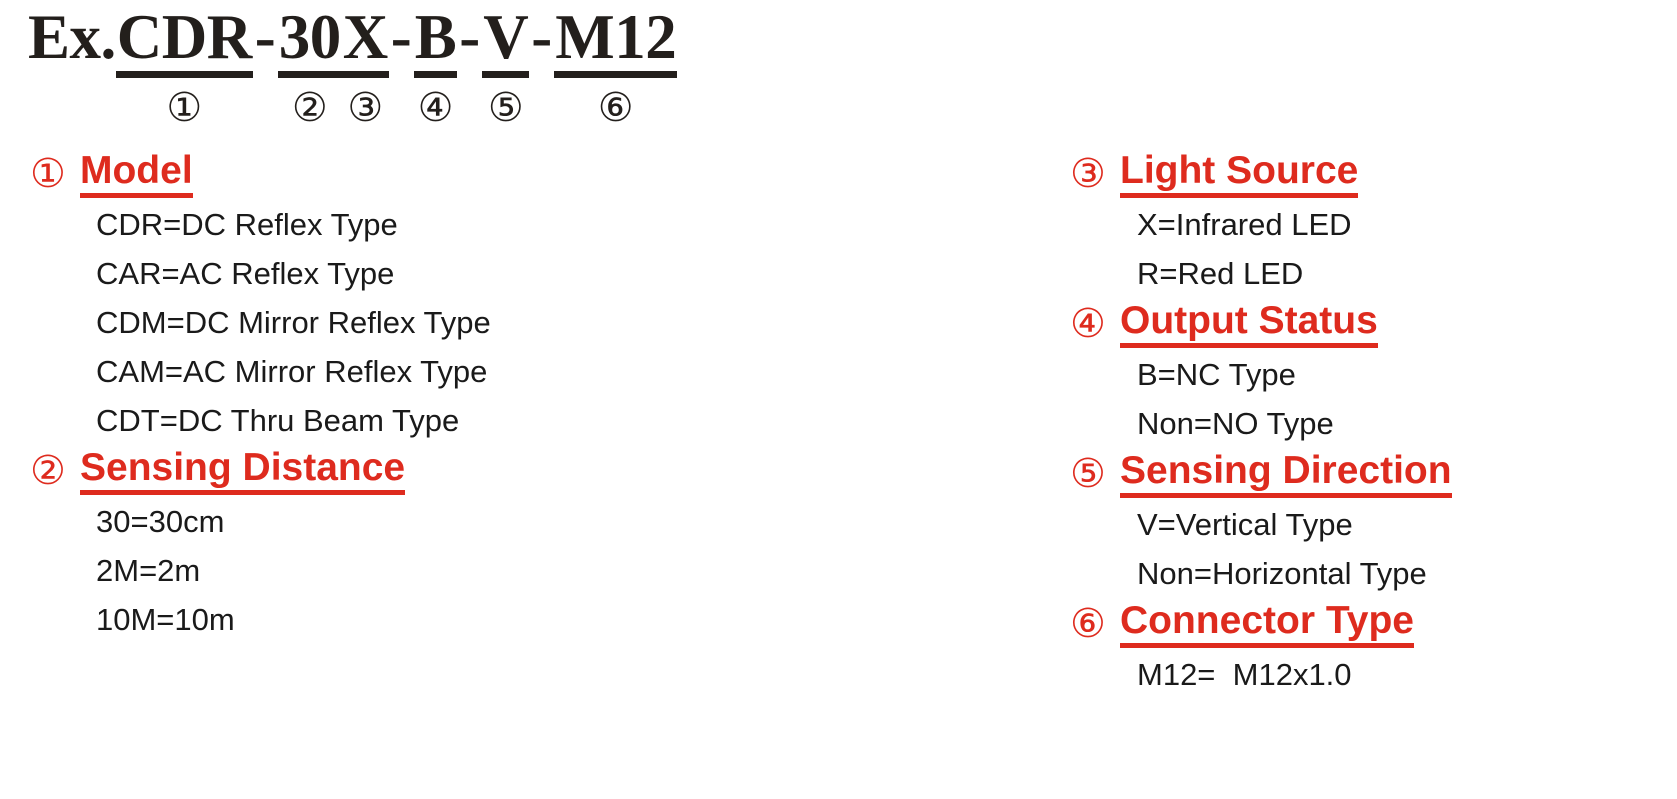 This screenshot has height=799, width=1677. What do you see at coordinates (1267, 624) in the screenshot?
I see `section-title: Connector Type` at bounding box center [1267, 624].